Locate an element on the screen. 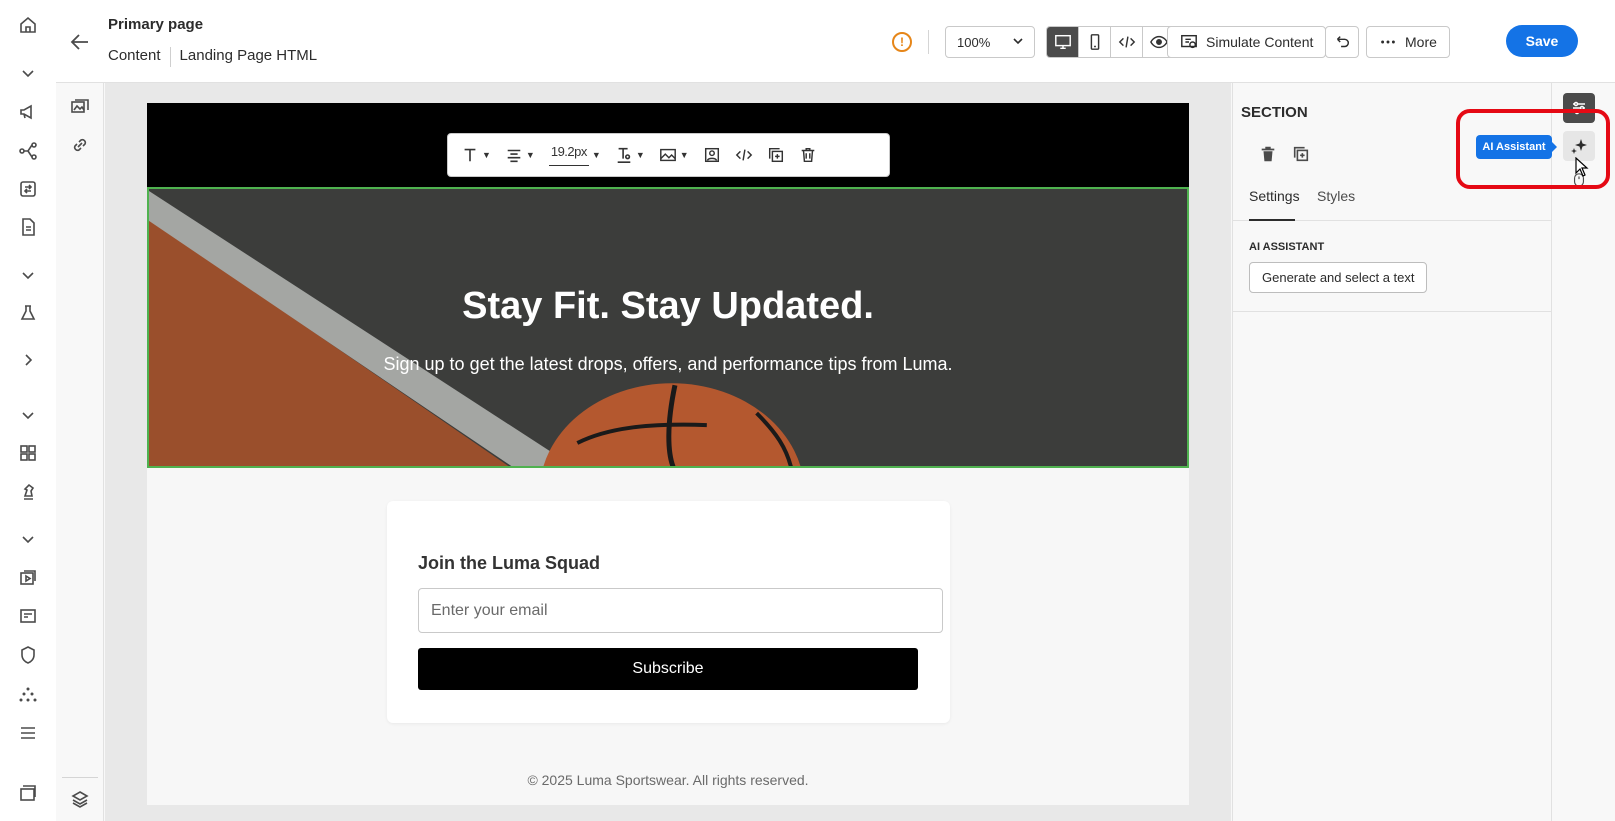  dots-grid-icon is located at coordinates (28, 695).